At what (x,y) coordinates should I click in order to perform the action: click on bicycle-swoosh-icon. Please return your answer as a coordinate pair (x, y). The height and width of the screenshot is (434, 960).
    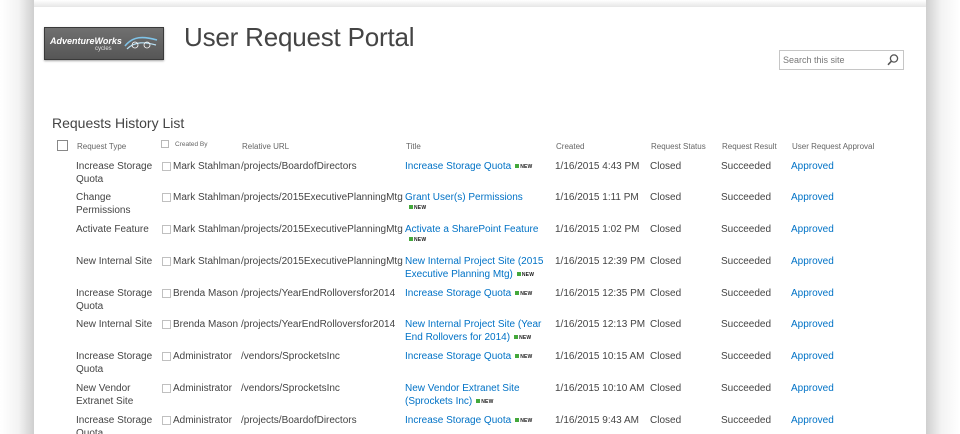
    Looking at the image, I should click on (141, 43).